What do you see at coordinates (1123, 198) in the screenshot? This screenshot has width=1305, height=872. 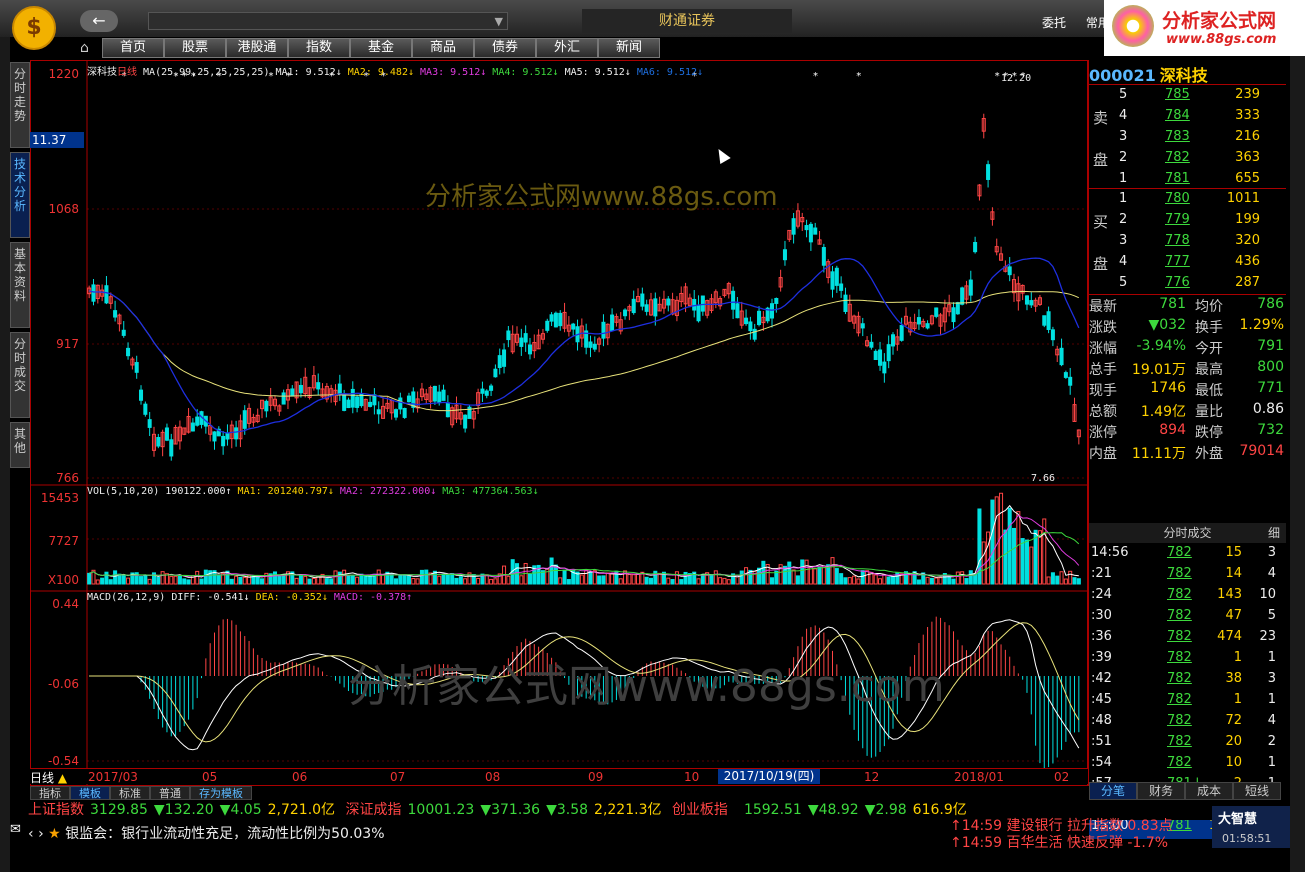 I see `buy-level: 1` at bounding box center [1123, 198].